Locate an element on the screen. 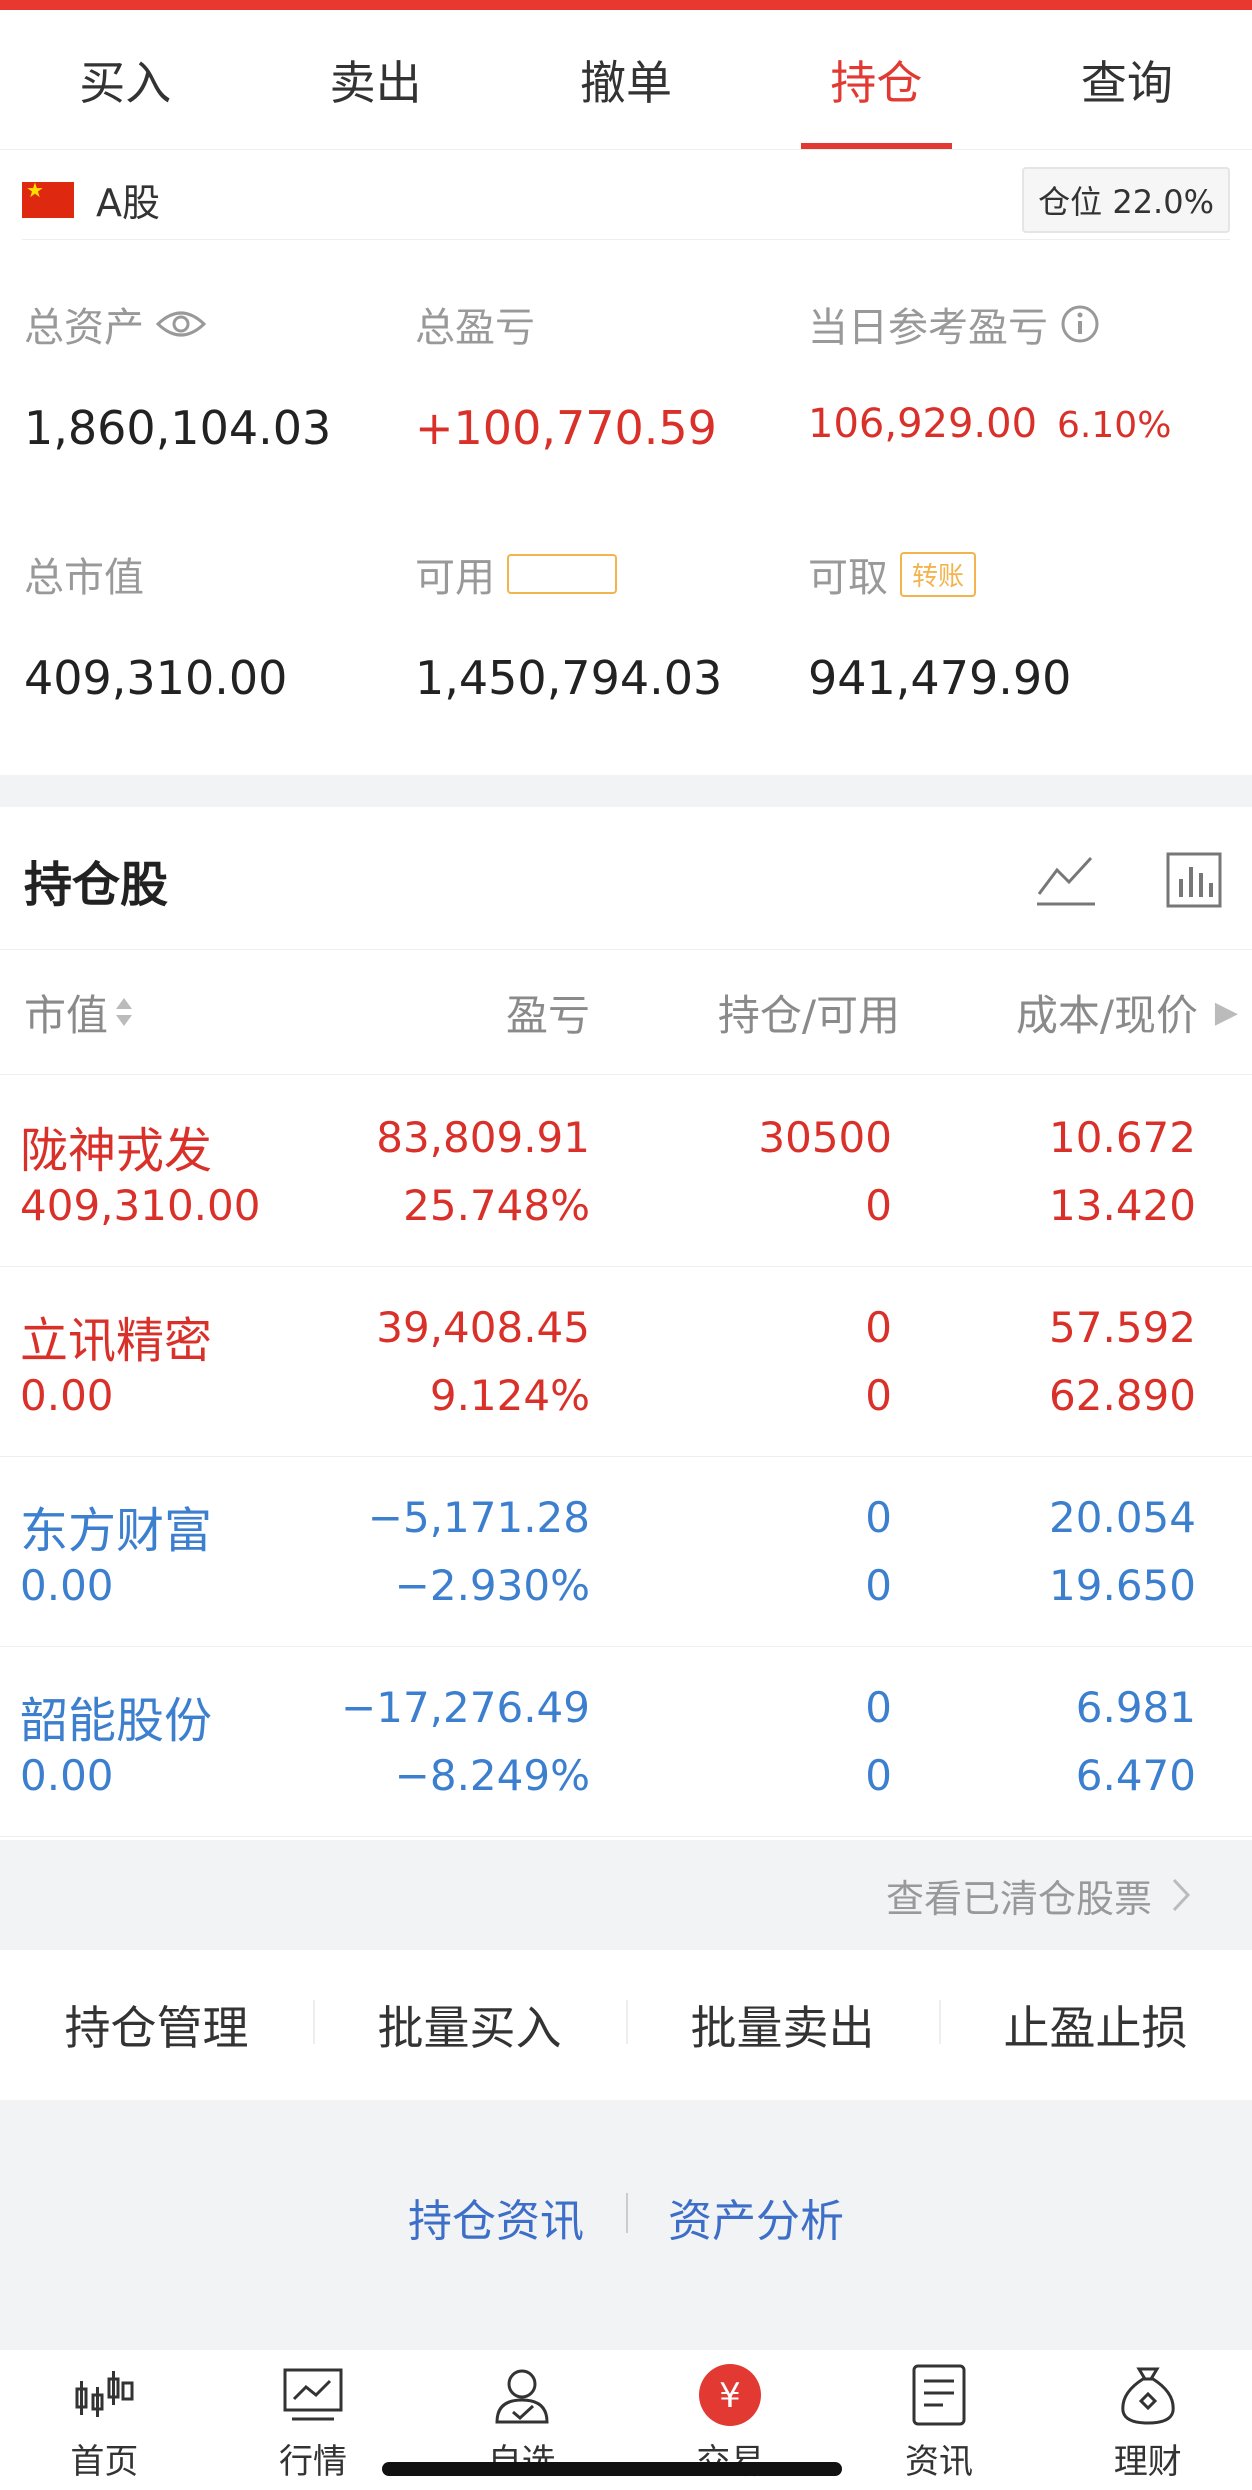 The height and width of the screenshot is (2490, 1252). today-pl-value: 106,929.00 is located at coordinates (923, 424).